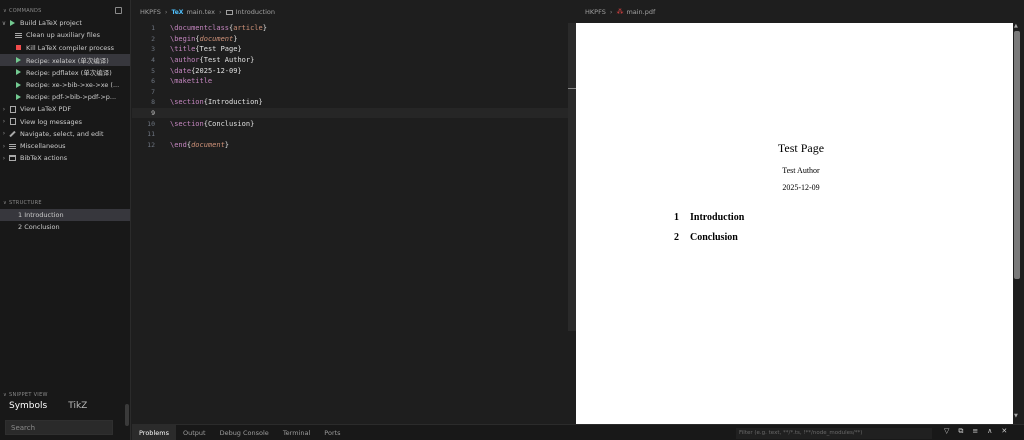  I want to click on command-label: Recipe: xelatex (单次编译), so click(67, 61).